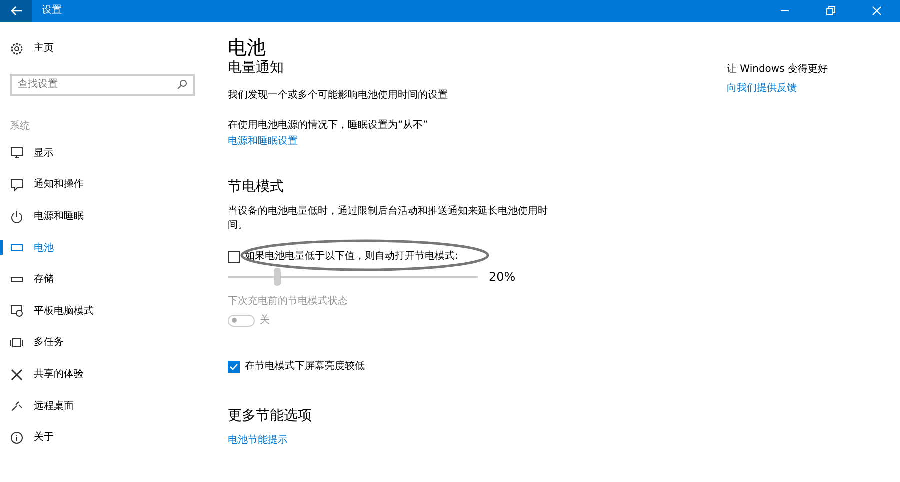 This screenshot has height=482, width=900. Describe the element at coordinates (17, 185) in the screenshot. I see `speech-bubble-icon` at that location.